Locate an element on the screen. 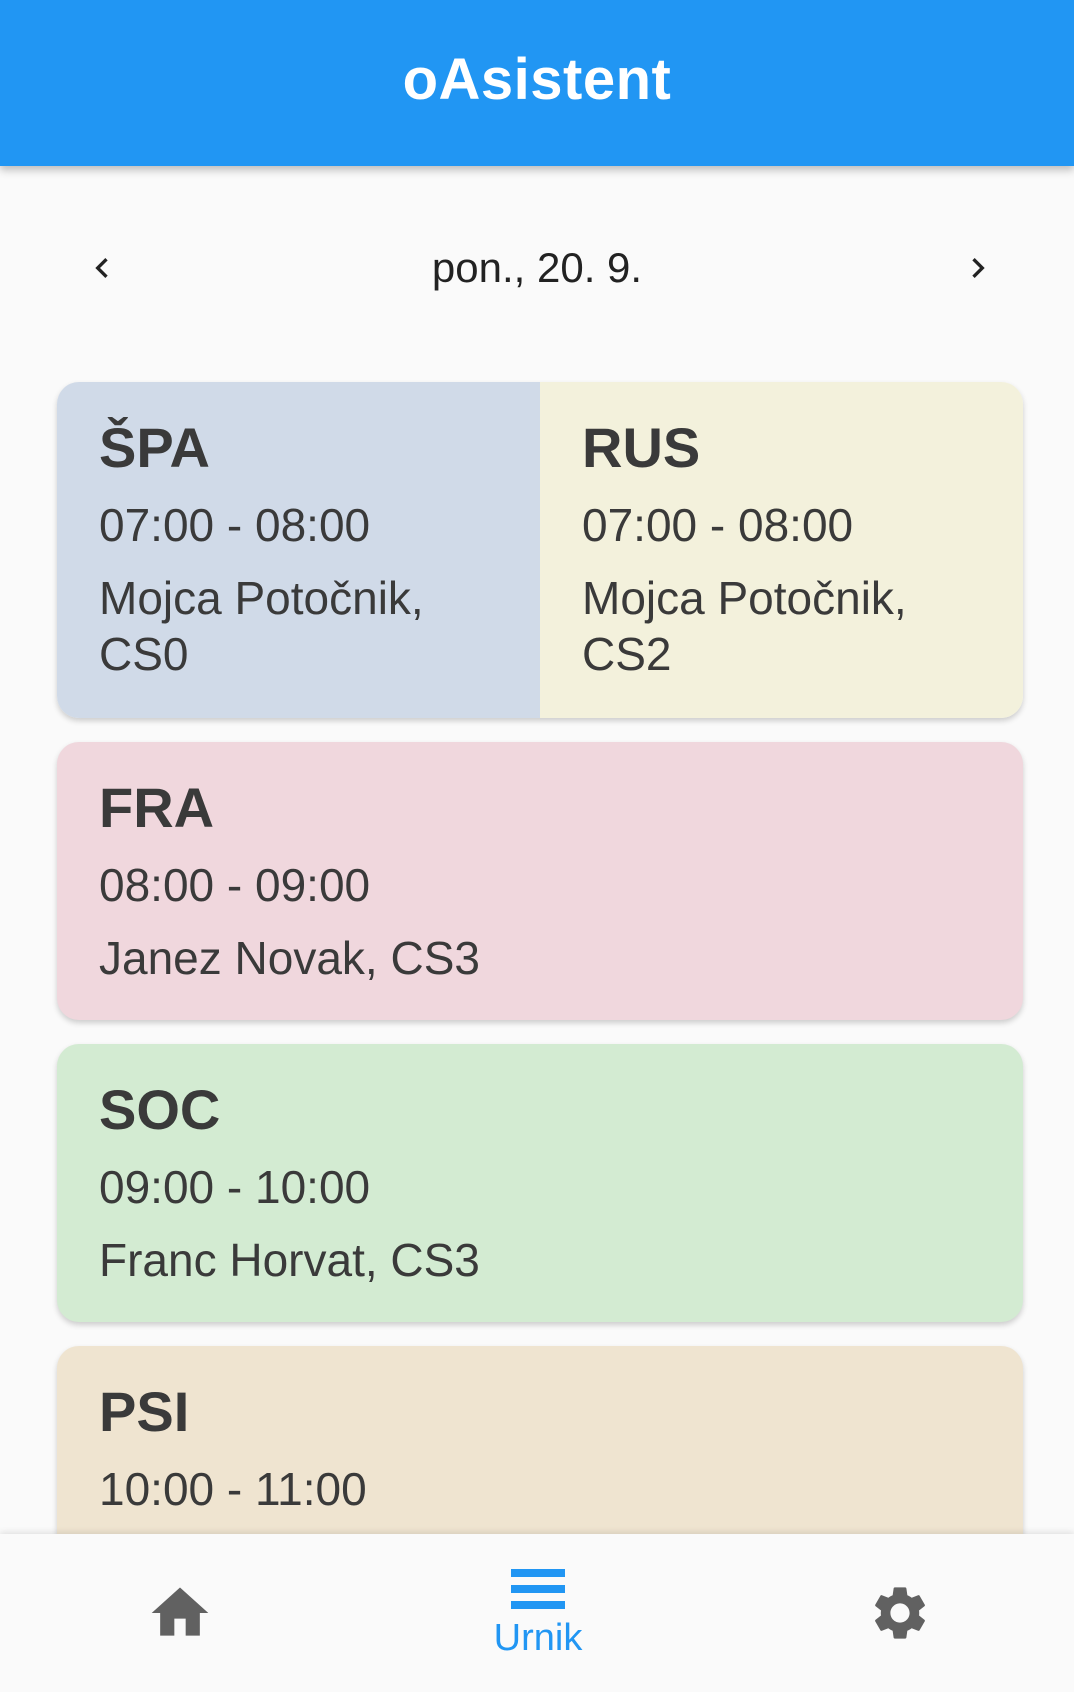  lesson-card: FRA 08:00 - 09:00 Janez Novak, CS3 is located at coordinates (540, 881).